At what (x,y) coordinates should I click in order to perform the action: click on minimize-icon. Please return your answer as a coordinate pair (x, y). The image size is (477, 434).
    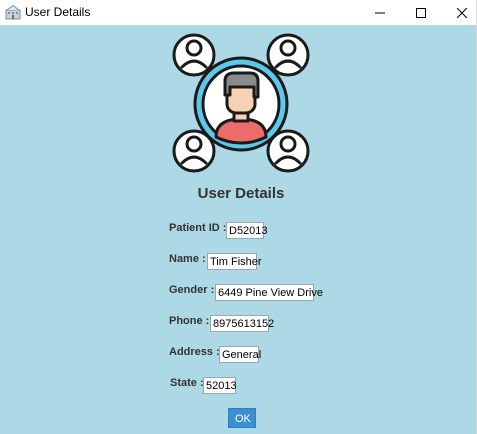
    Looking at the image, I should click on (380, 12).